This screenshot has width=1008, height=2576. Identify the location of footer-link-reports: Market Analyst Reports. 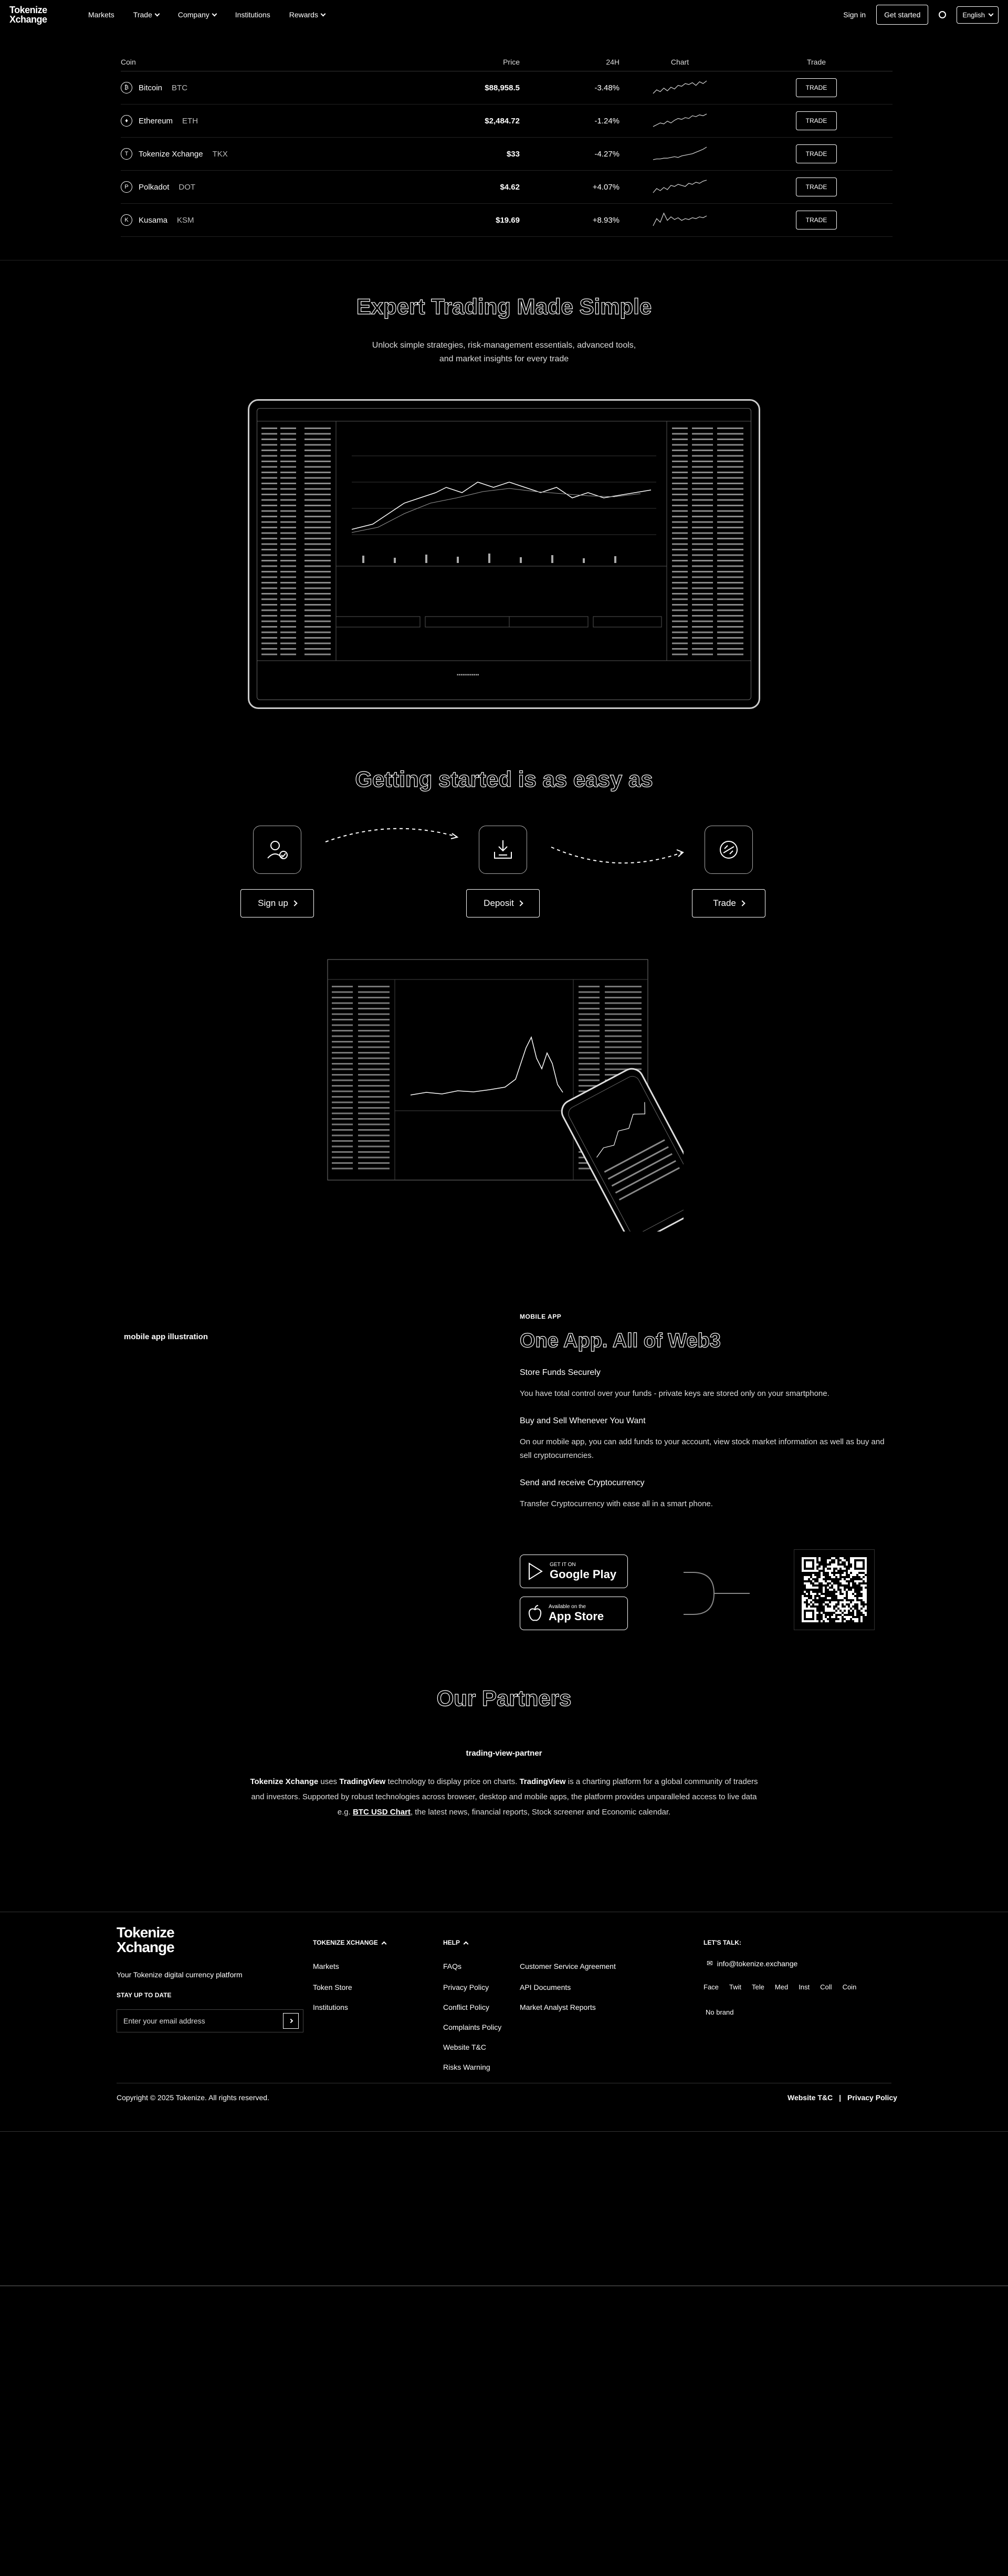
(558, 2007).